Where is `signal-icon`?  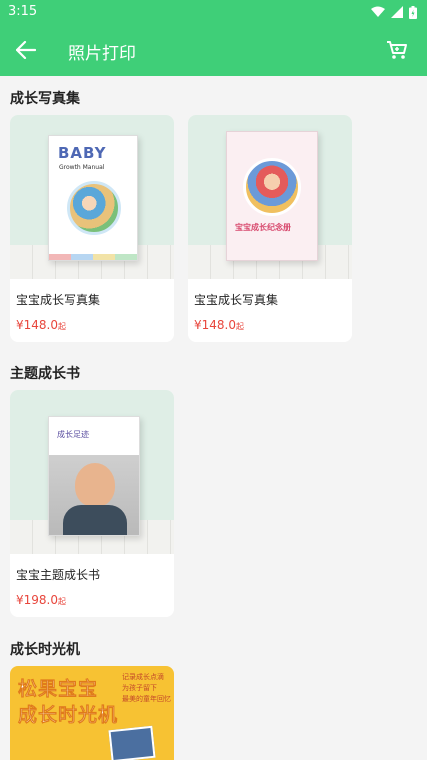
signal-icon is located at coordinates (397, 12).